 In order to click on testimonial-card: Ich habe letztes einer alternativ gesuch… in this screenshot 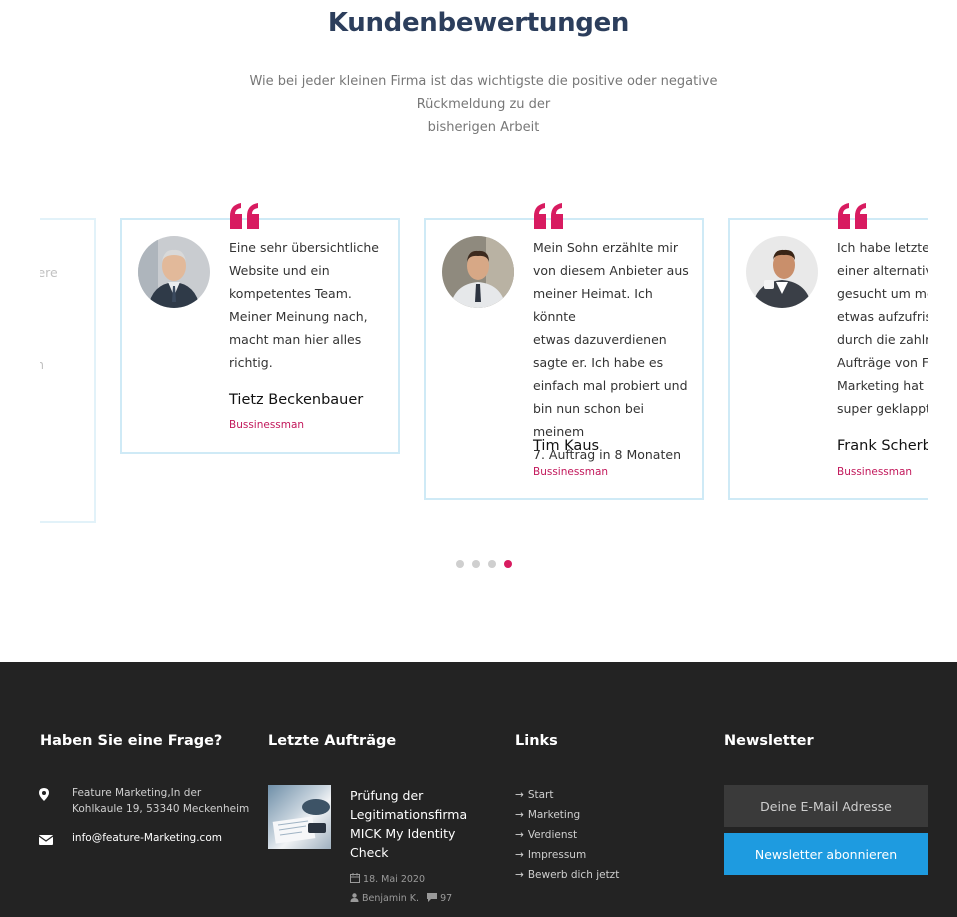, I will do `click(828, 351)`.